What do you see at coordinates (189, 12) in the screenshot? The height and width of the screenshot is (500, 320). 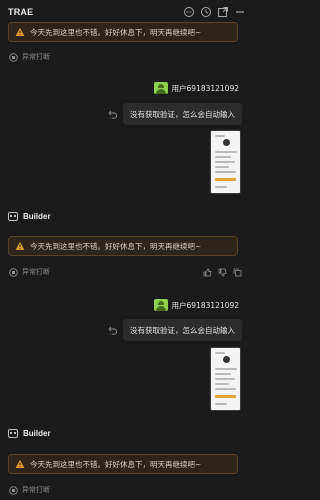 I see `chat-icon` at bounding box center [189, 12].